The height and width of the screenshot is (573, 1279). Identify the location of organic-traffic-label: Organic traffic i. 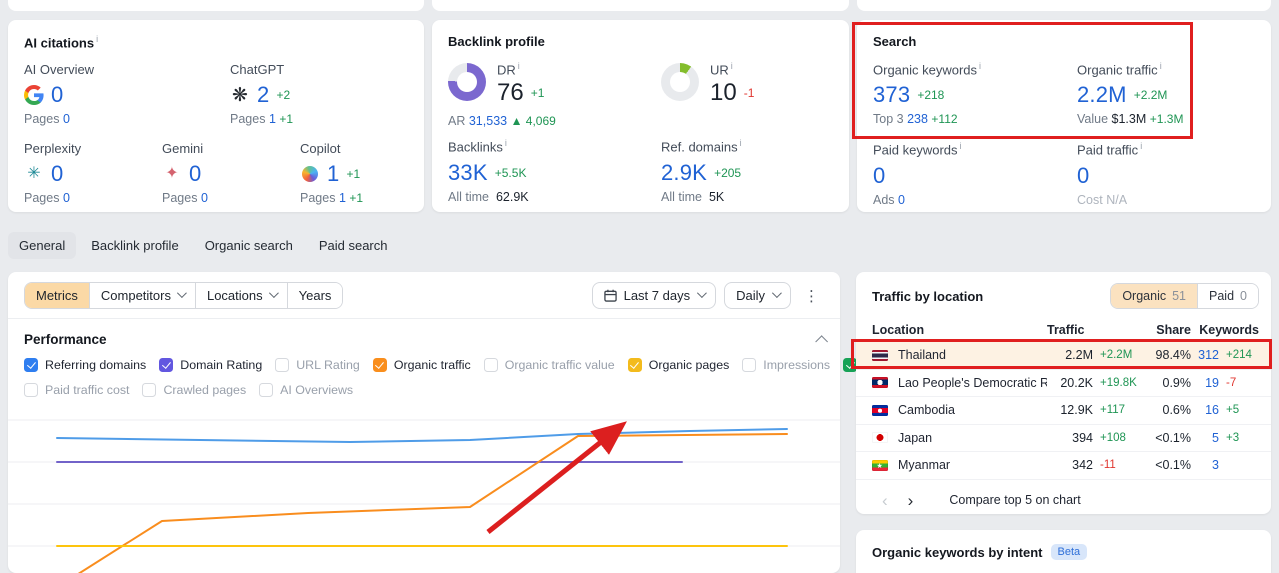
(1119, 69).